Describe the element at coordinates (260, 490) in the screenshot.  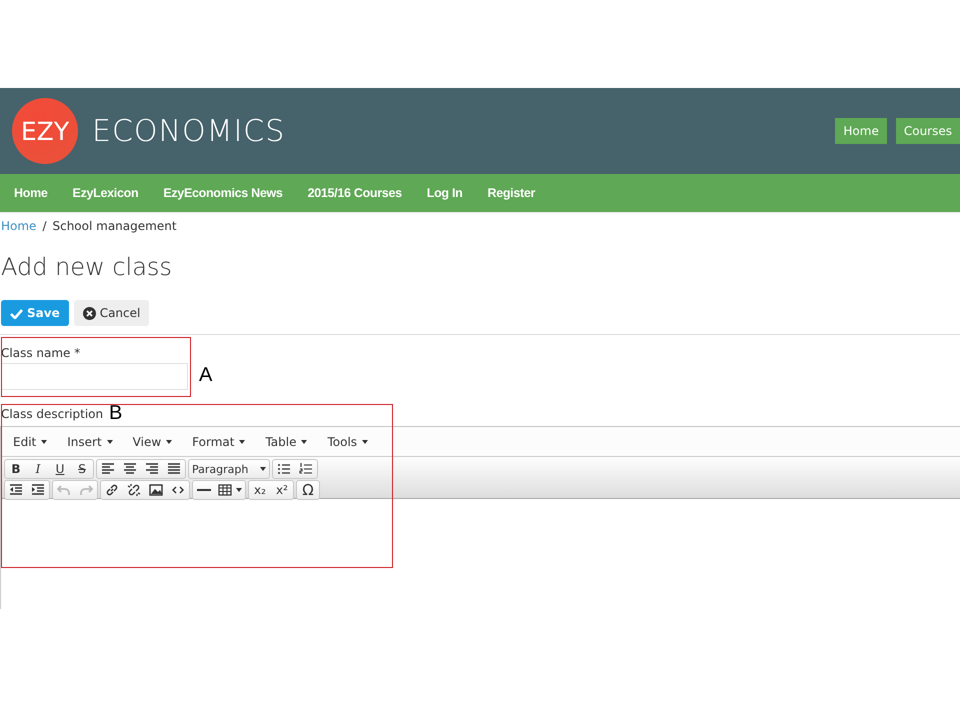
I see `subscript-button: x₂` at that location.